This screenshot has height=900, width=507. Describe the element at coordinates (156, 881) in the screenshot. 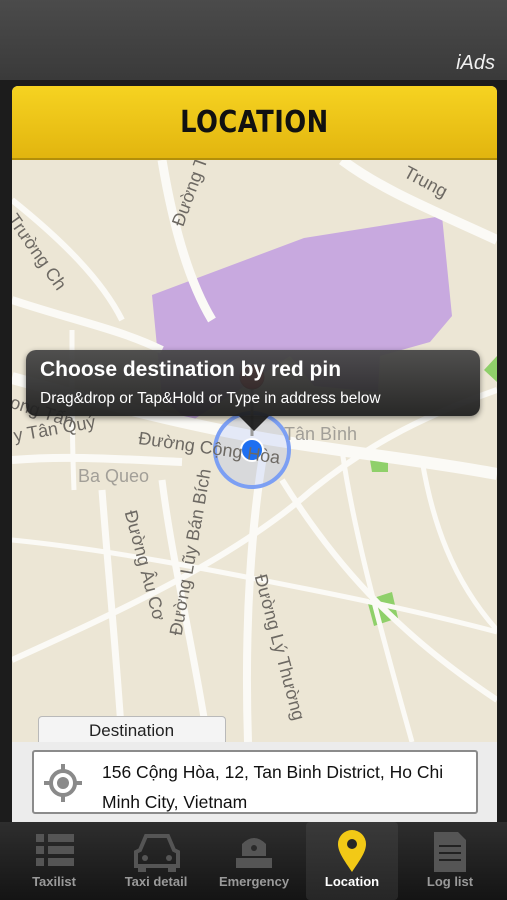

I see `tab-label: Taxi detail` at that location.